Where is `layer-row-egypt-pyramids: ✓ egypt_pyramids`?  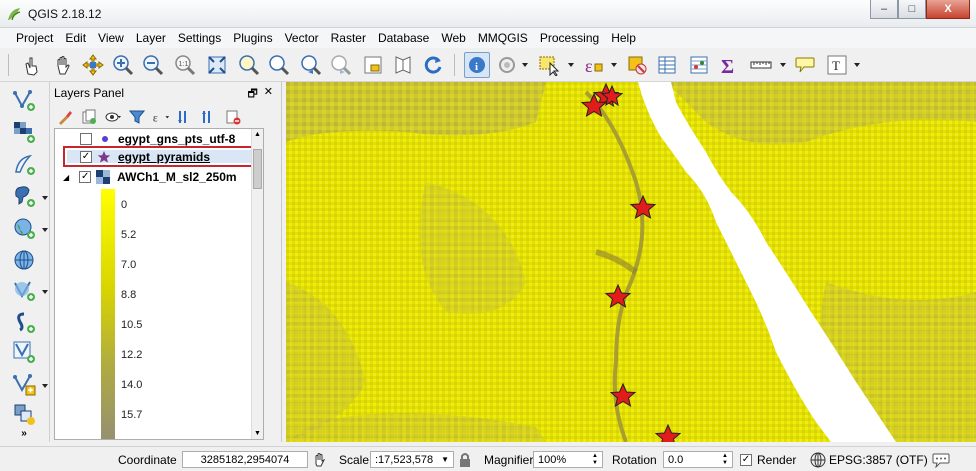 layer-row-egypt-pyramids: ✓ egypt_pyramids is located at coordinates (159, 157).